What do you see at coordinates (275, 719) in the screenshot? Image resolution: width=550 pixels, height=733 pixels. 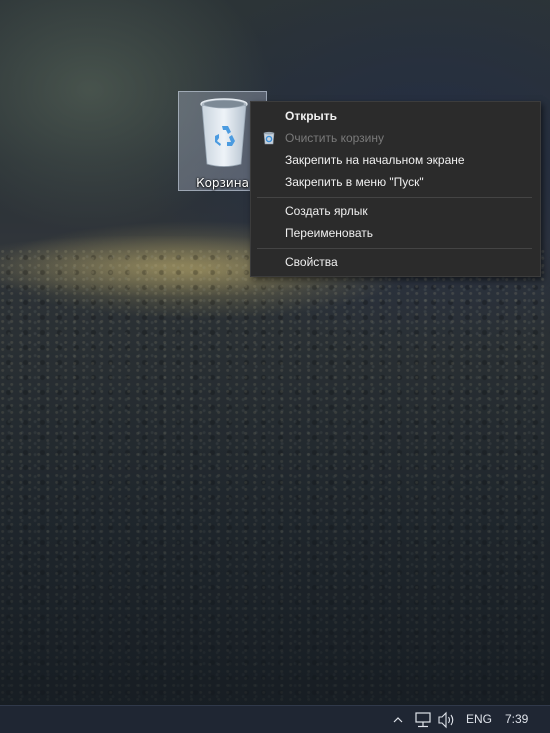 I see `taskbar: ENG 7:39` at bounding box center [275, 719].